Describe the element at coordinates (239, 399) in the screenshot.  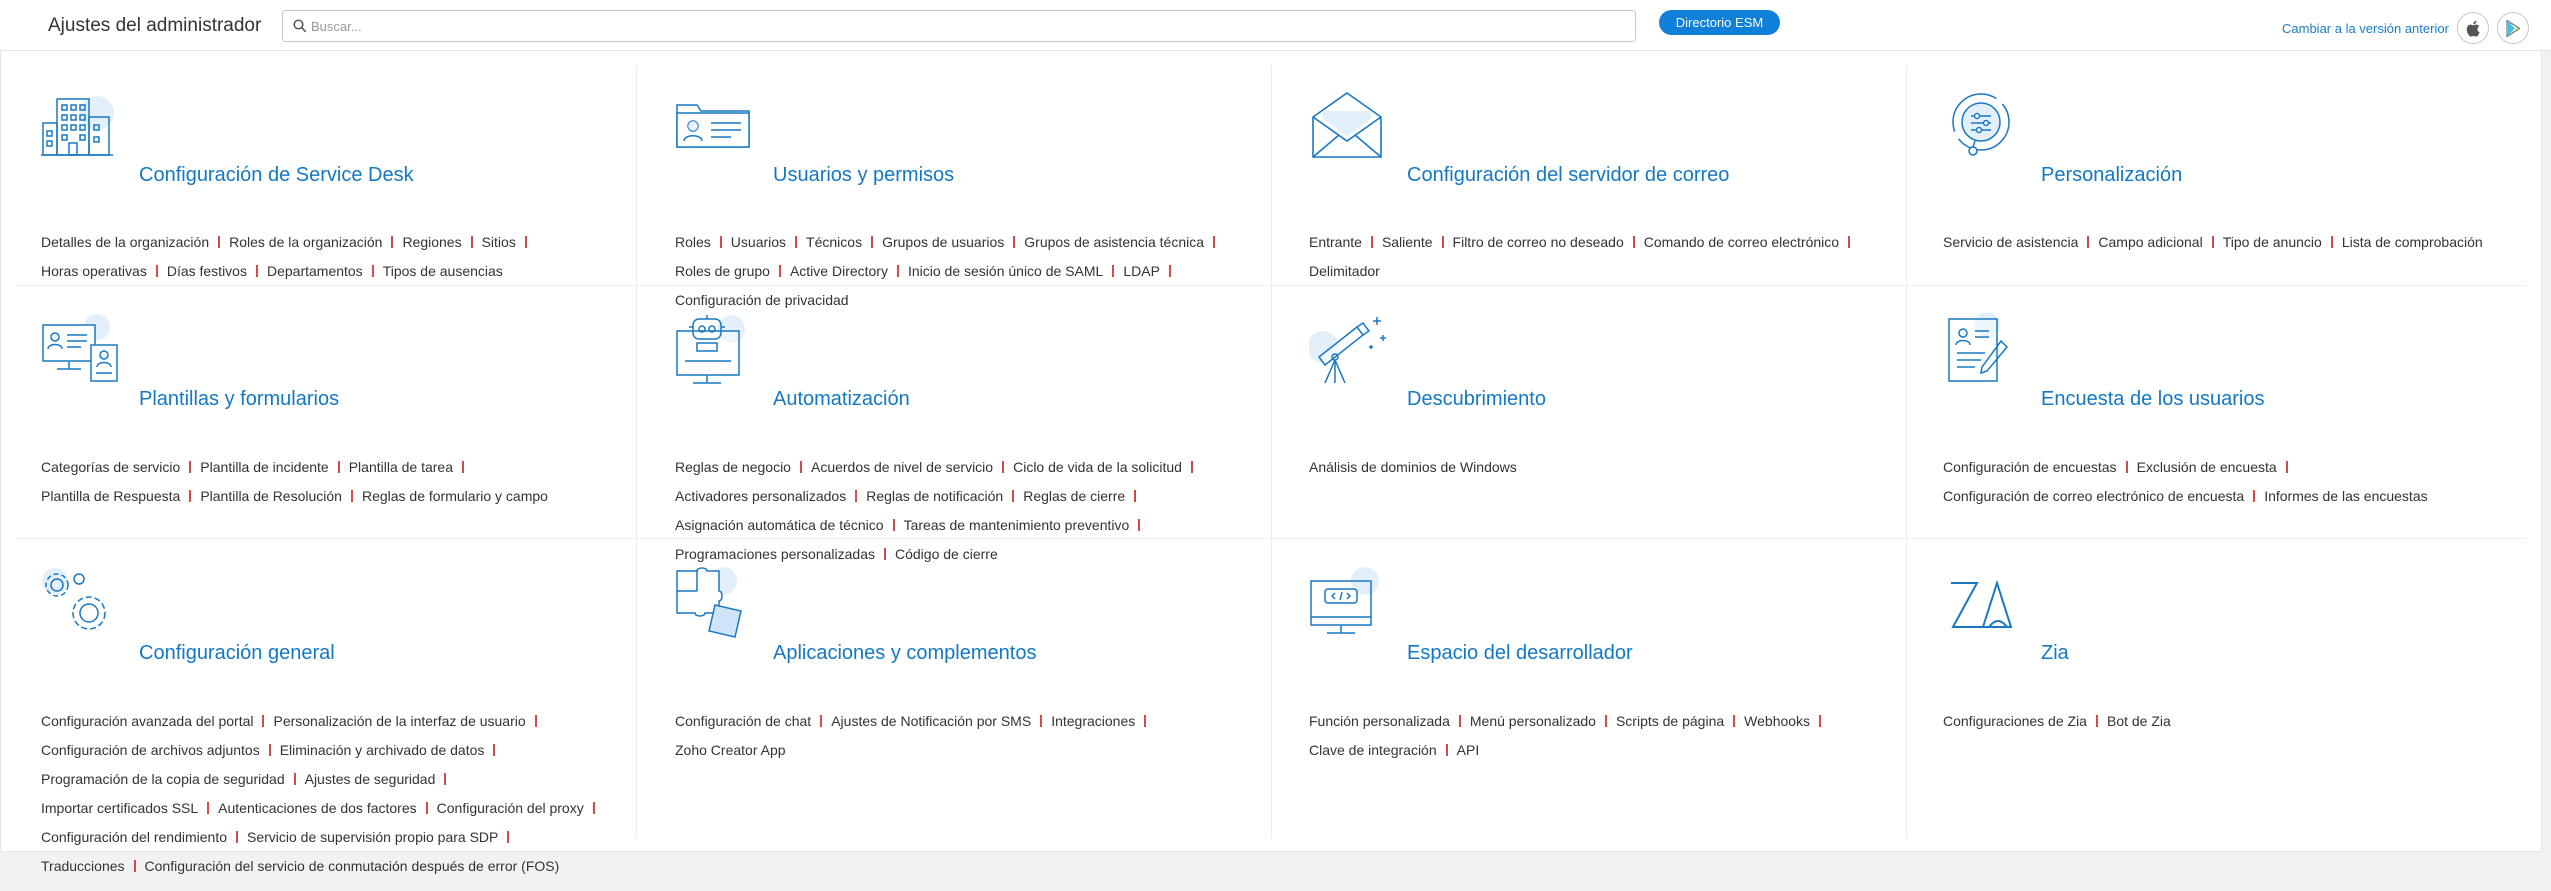
I see `card-title-templates-forms: Plantillas y formularios` at that location.